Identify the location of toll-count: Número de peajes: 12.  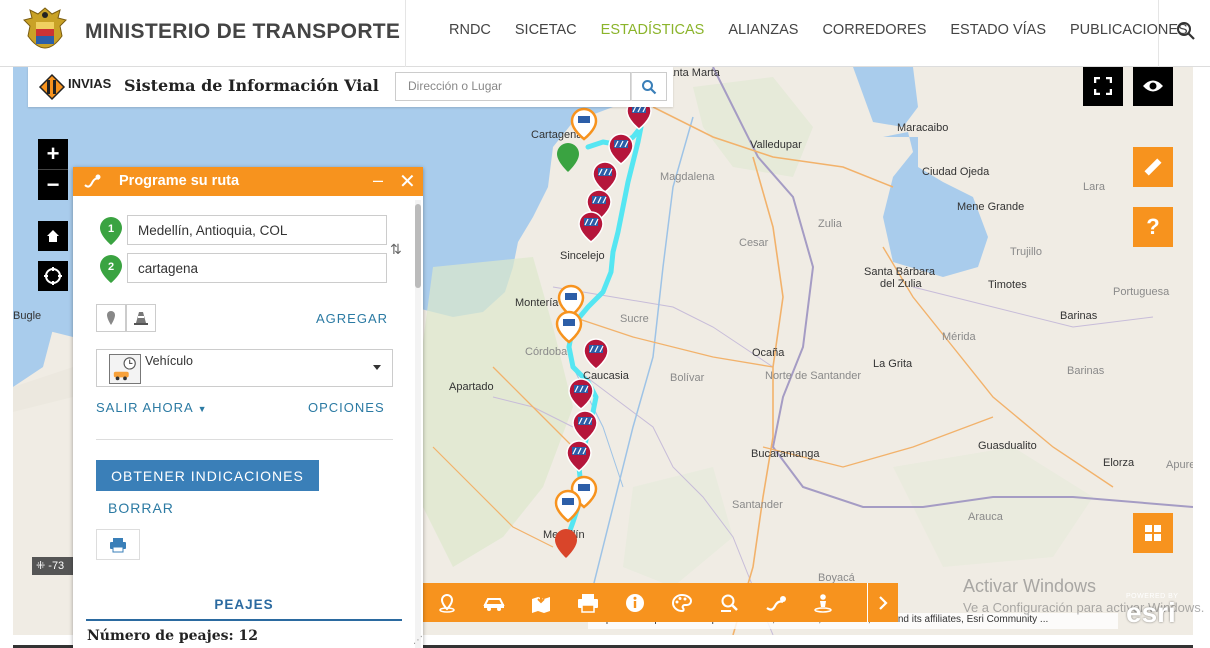
(173, 636).